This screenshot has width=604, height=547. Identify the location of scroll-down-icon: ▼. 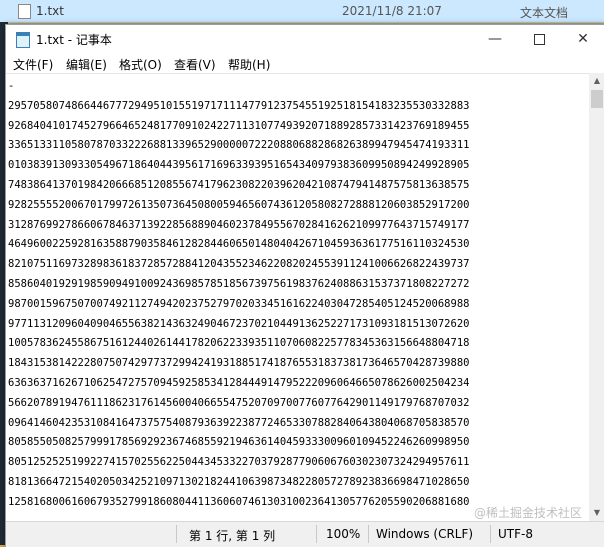
(596, 513).